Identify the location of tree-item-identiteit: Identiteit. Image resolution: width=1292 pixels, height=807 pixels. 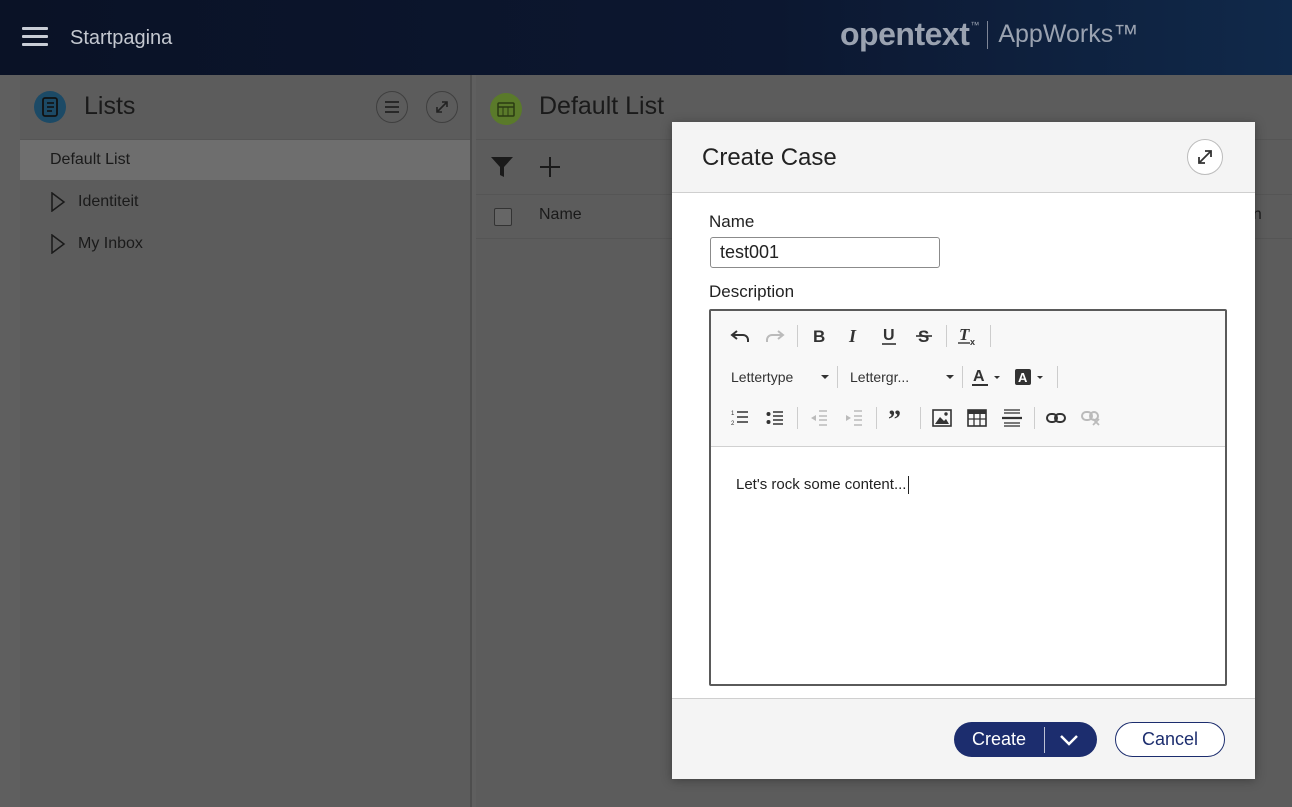
(94, 202).